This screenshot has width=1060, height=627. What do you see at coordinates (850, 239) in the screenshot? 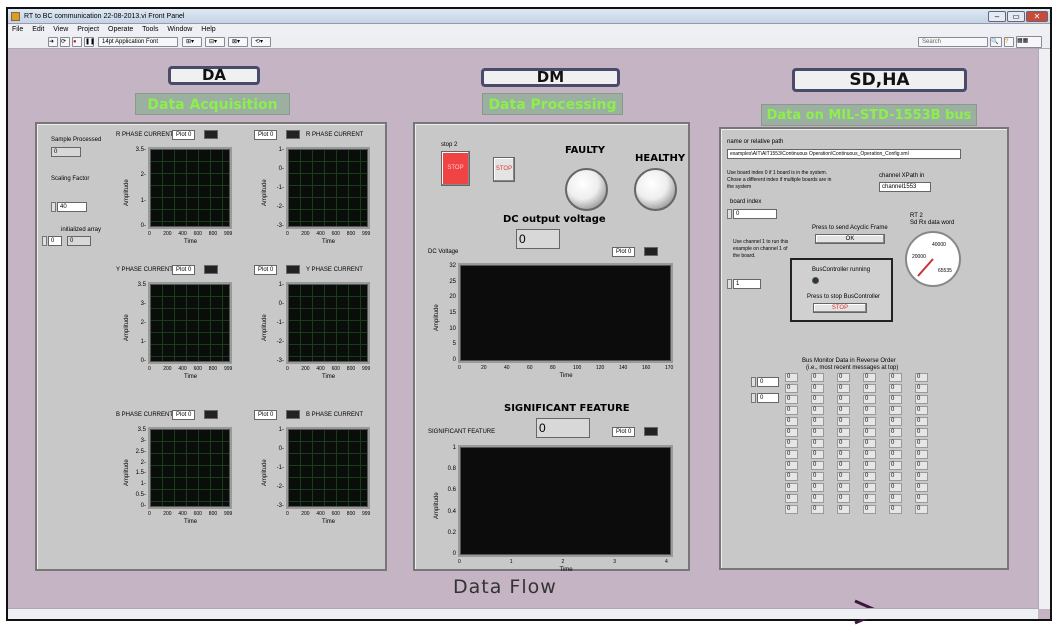
I see `ok-button: OK` at bounding box center [850, 239].